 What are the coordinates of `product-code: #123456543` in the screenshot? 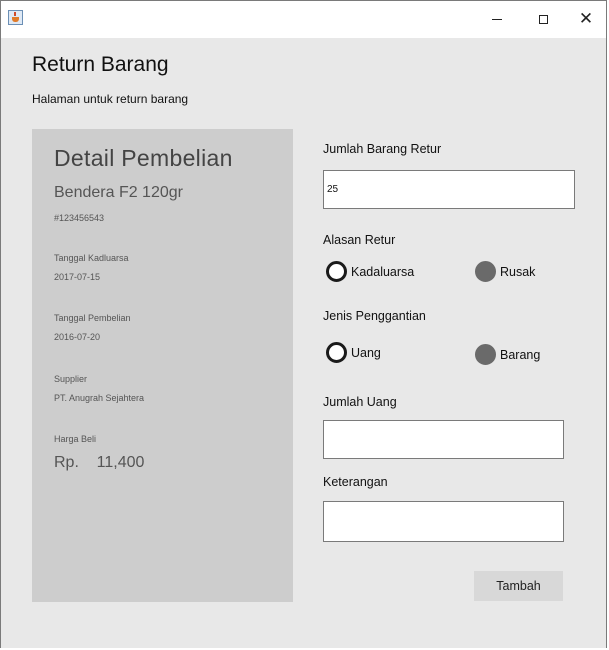 It's located at (79, 218).